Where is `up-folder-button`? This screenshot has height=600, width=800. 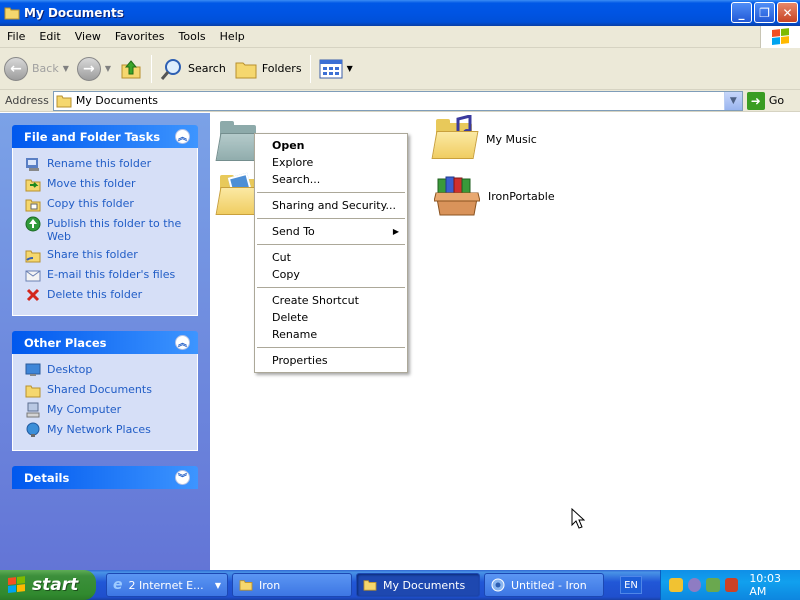 up-folder-button is located at coordinates (131, 69).